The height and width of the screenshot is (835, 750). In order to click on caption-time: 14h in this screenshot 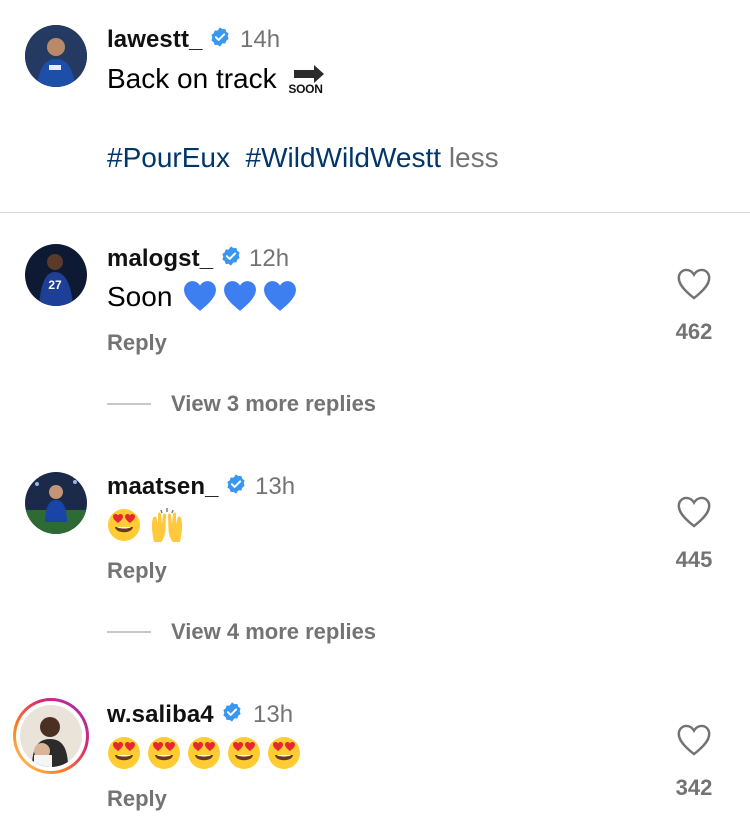, I will do `click(260, 39)`.